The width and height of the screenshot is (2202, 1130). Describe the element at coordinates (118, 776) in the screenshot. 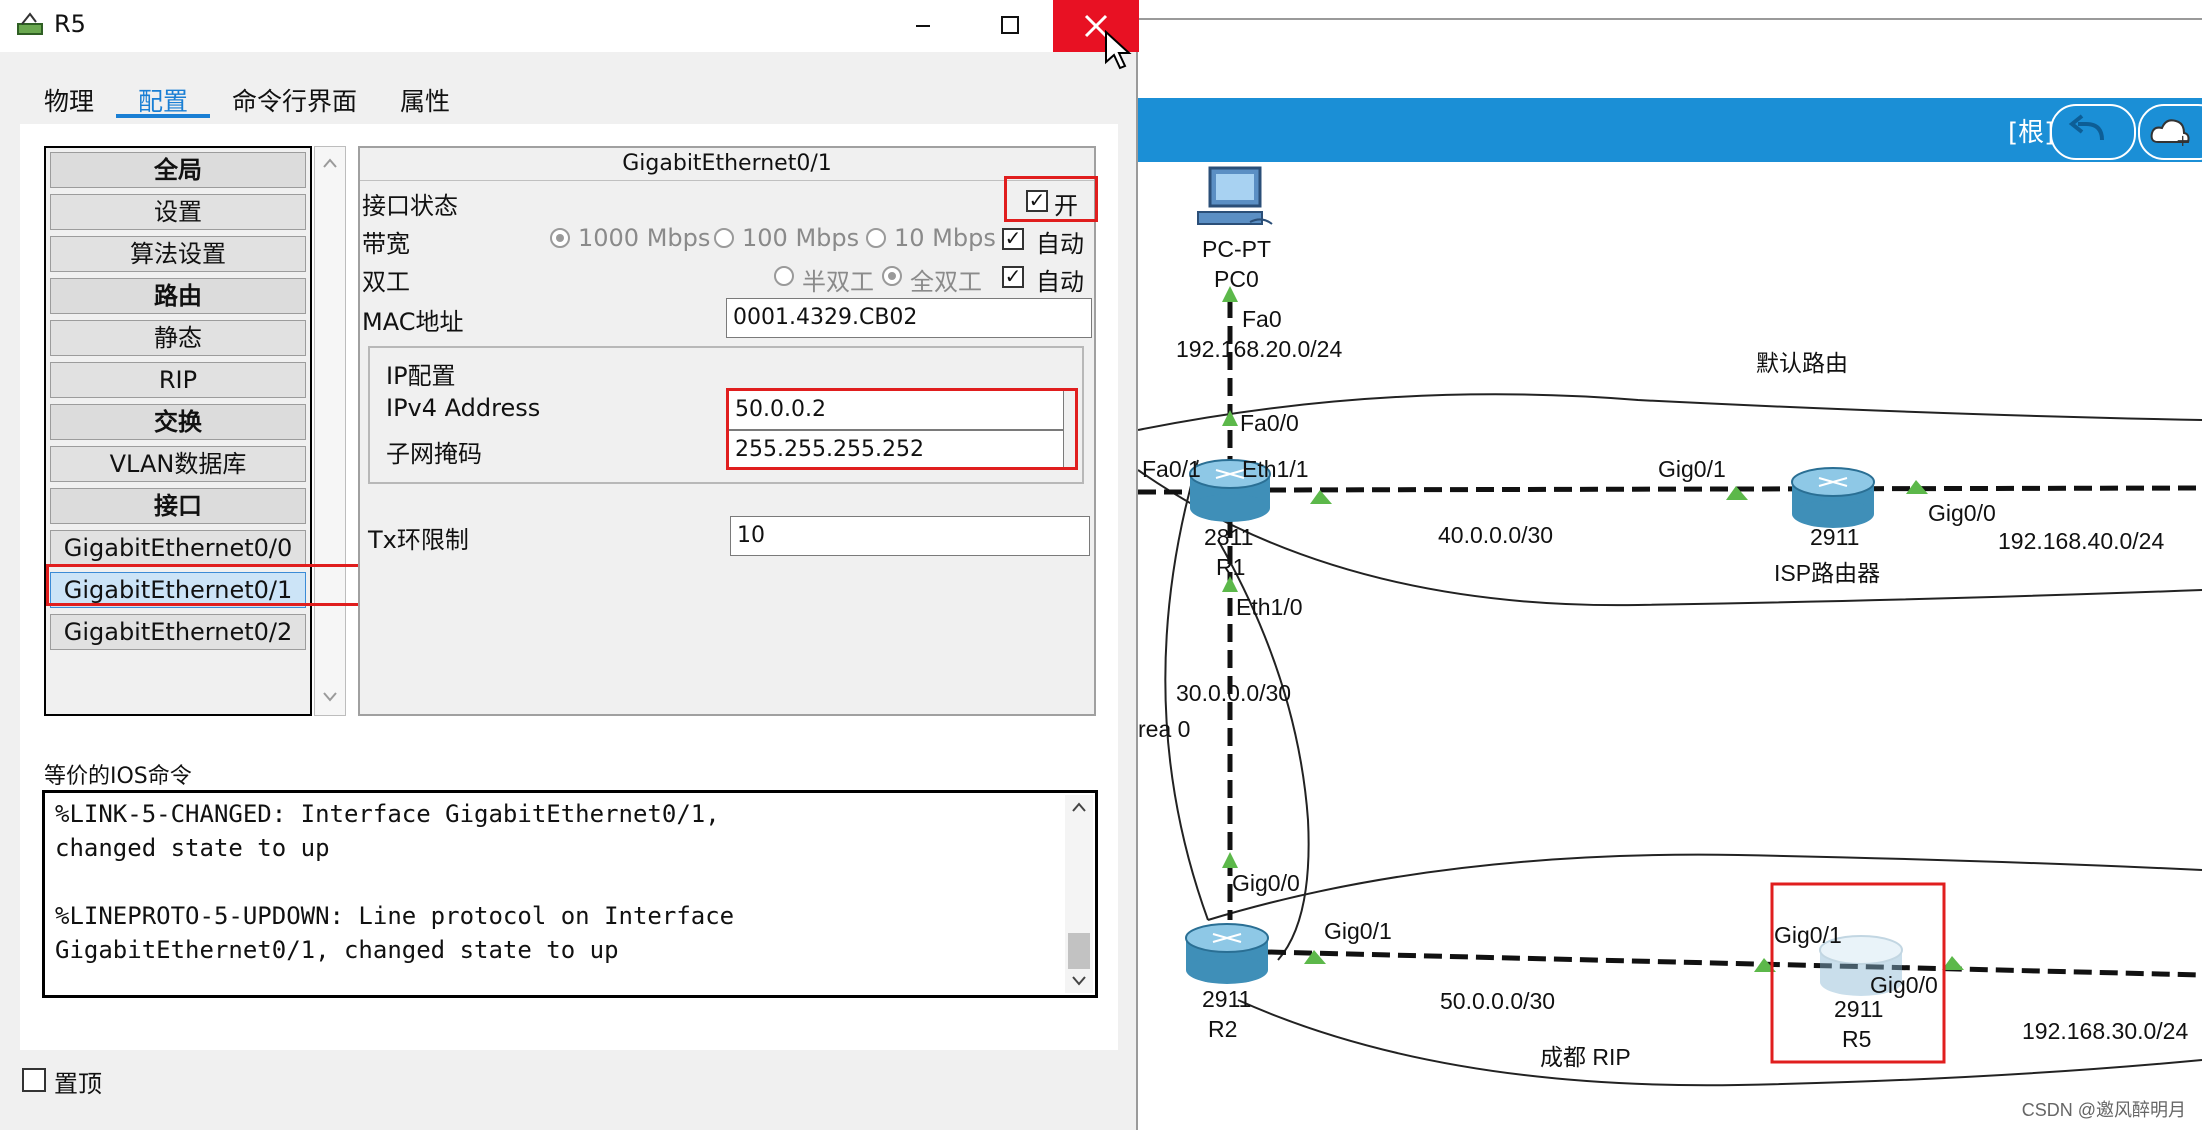

I see `ios-commands-label: 等价的IOS命令` at that location.